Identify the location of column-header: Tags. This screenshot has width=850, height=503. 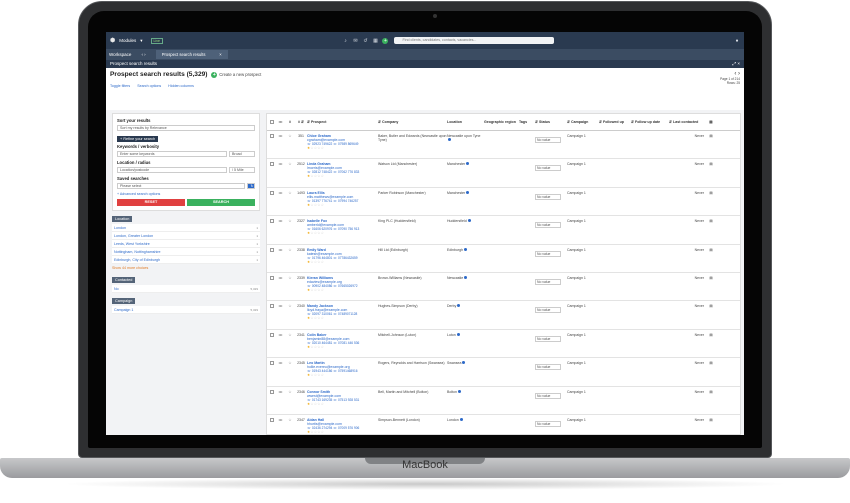
(527, 122).